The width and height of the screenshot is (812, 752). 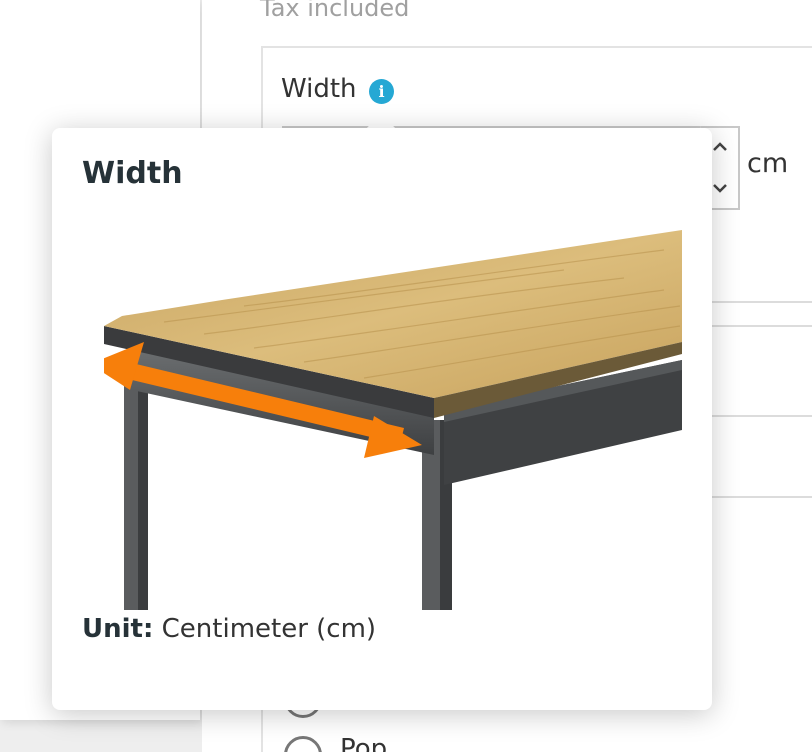 What do you see at coordinates (319, 89) in the screenshot?
I see `width-label: Width` at bounding box center [319, 89].